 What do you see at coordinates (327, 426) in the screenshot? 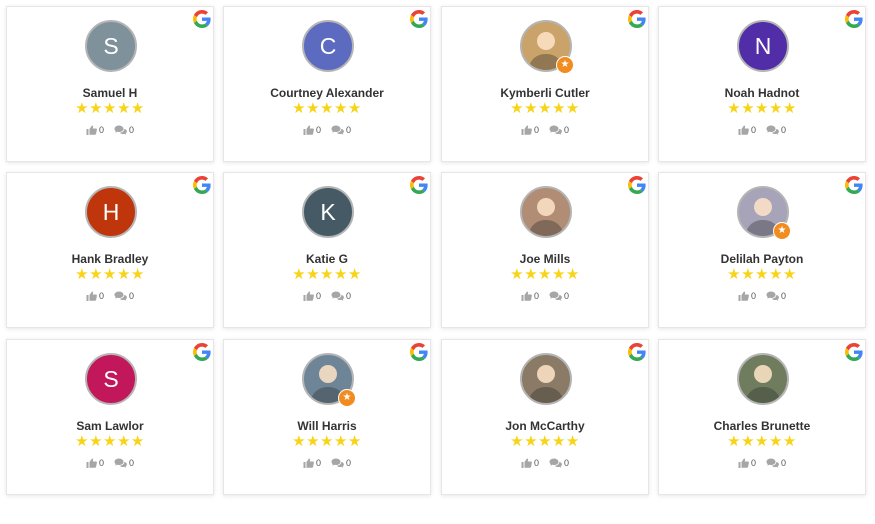
I see `reviewer-name: Will Harris` at bounding box center [327, 426].